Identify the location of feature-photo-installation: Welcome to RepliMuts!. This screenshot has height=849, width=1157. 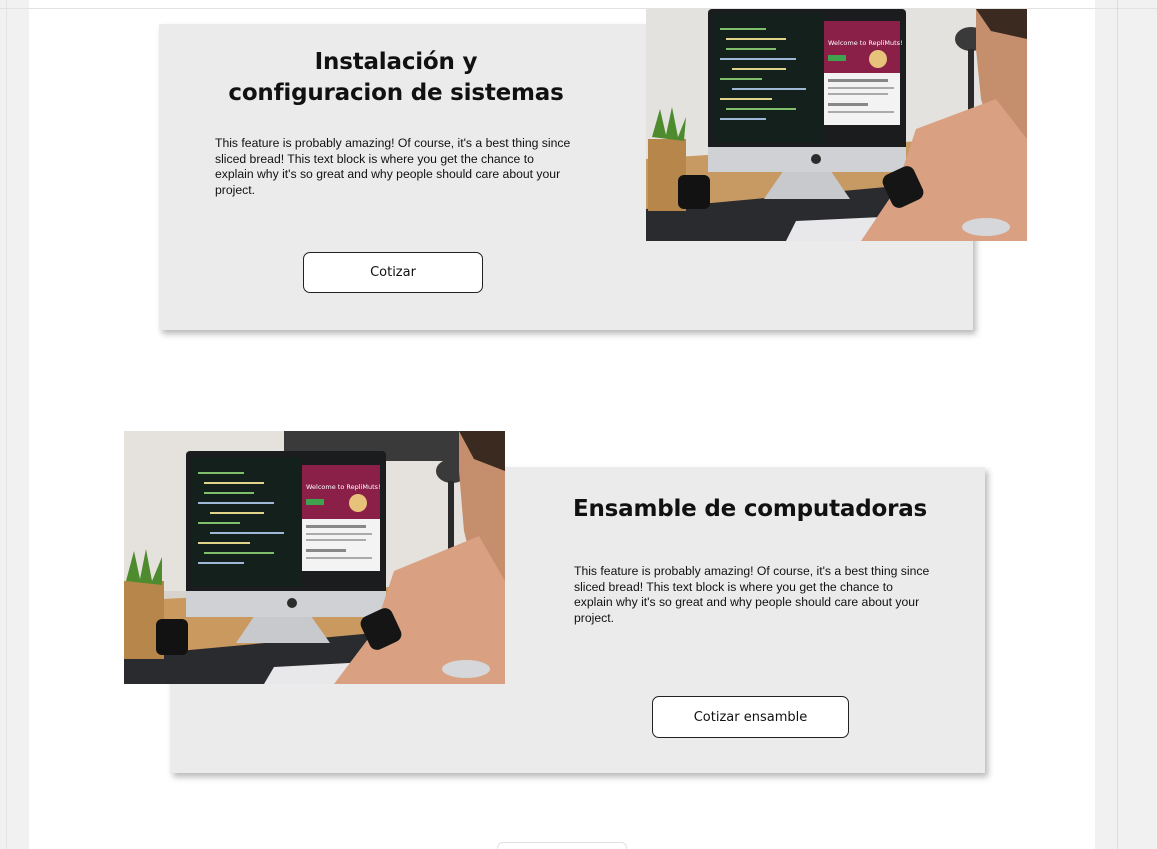
(836, 125).